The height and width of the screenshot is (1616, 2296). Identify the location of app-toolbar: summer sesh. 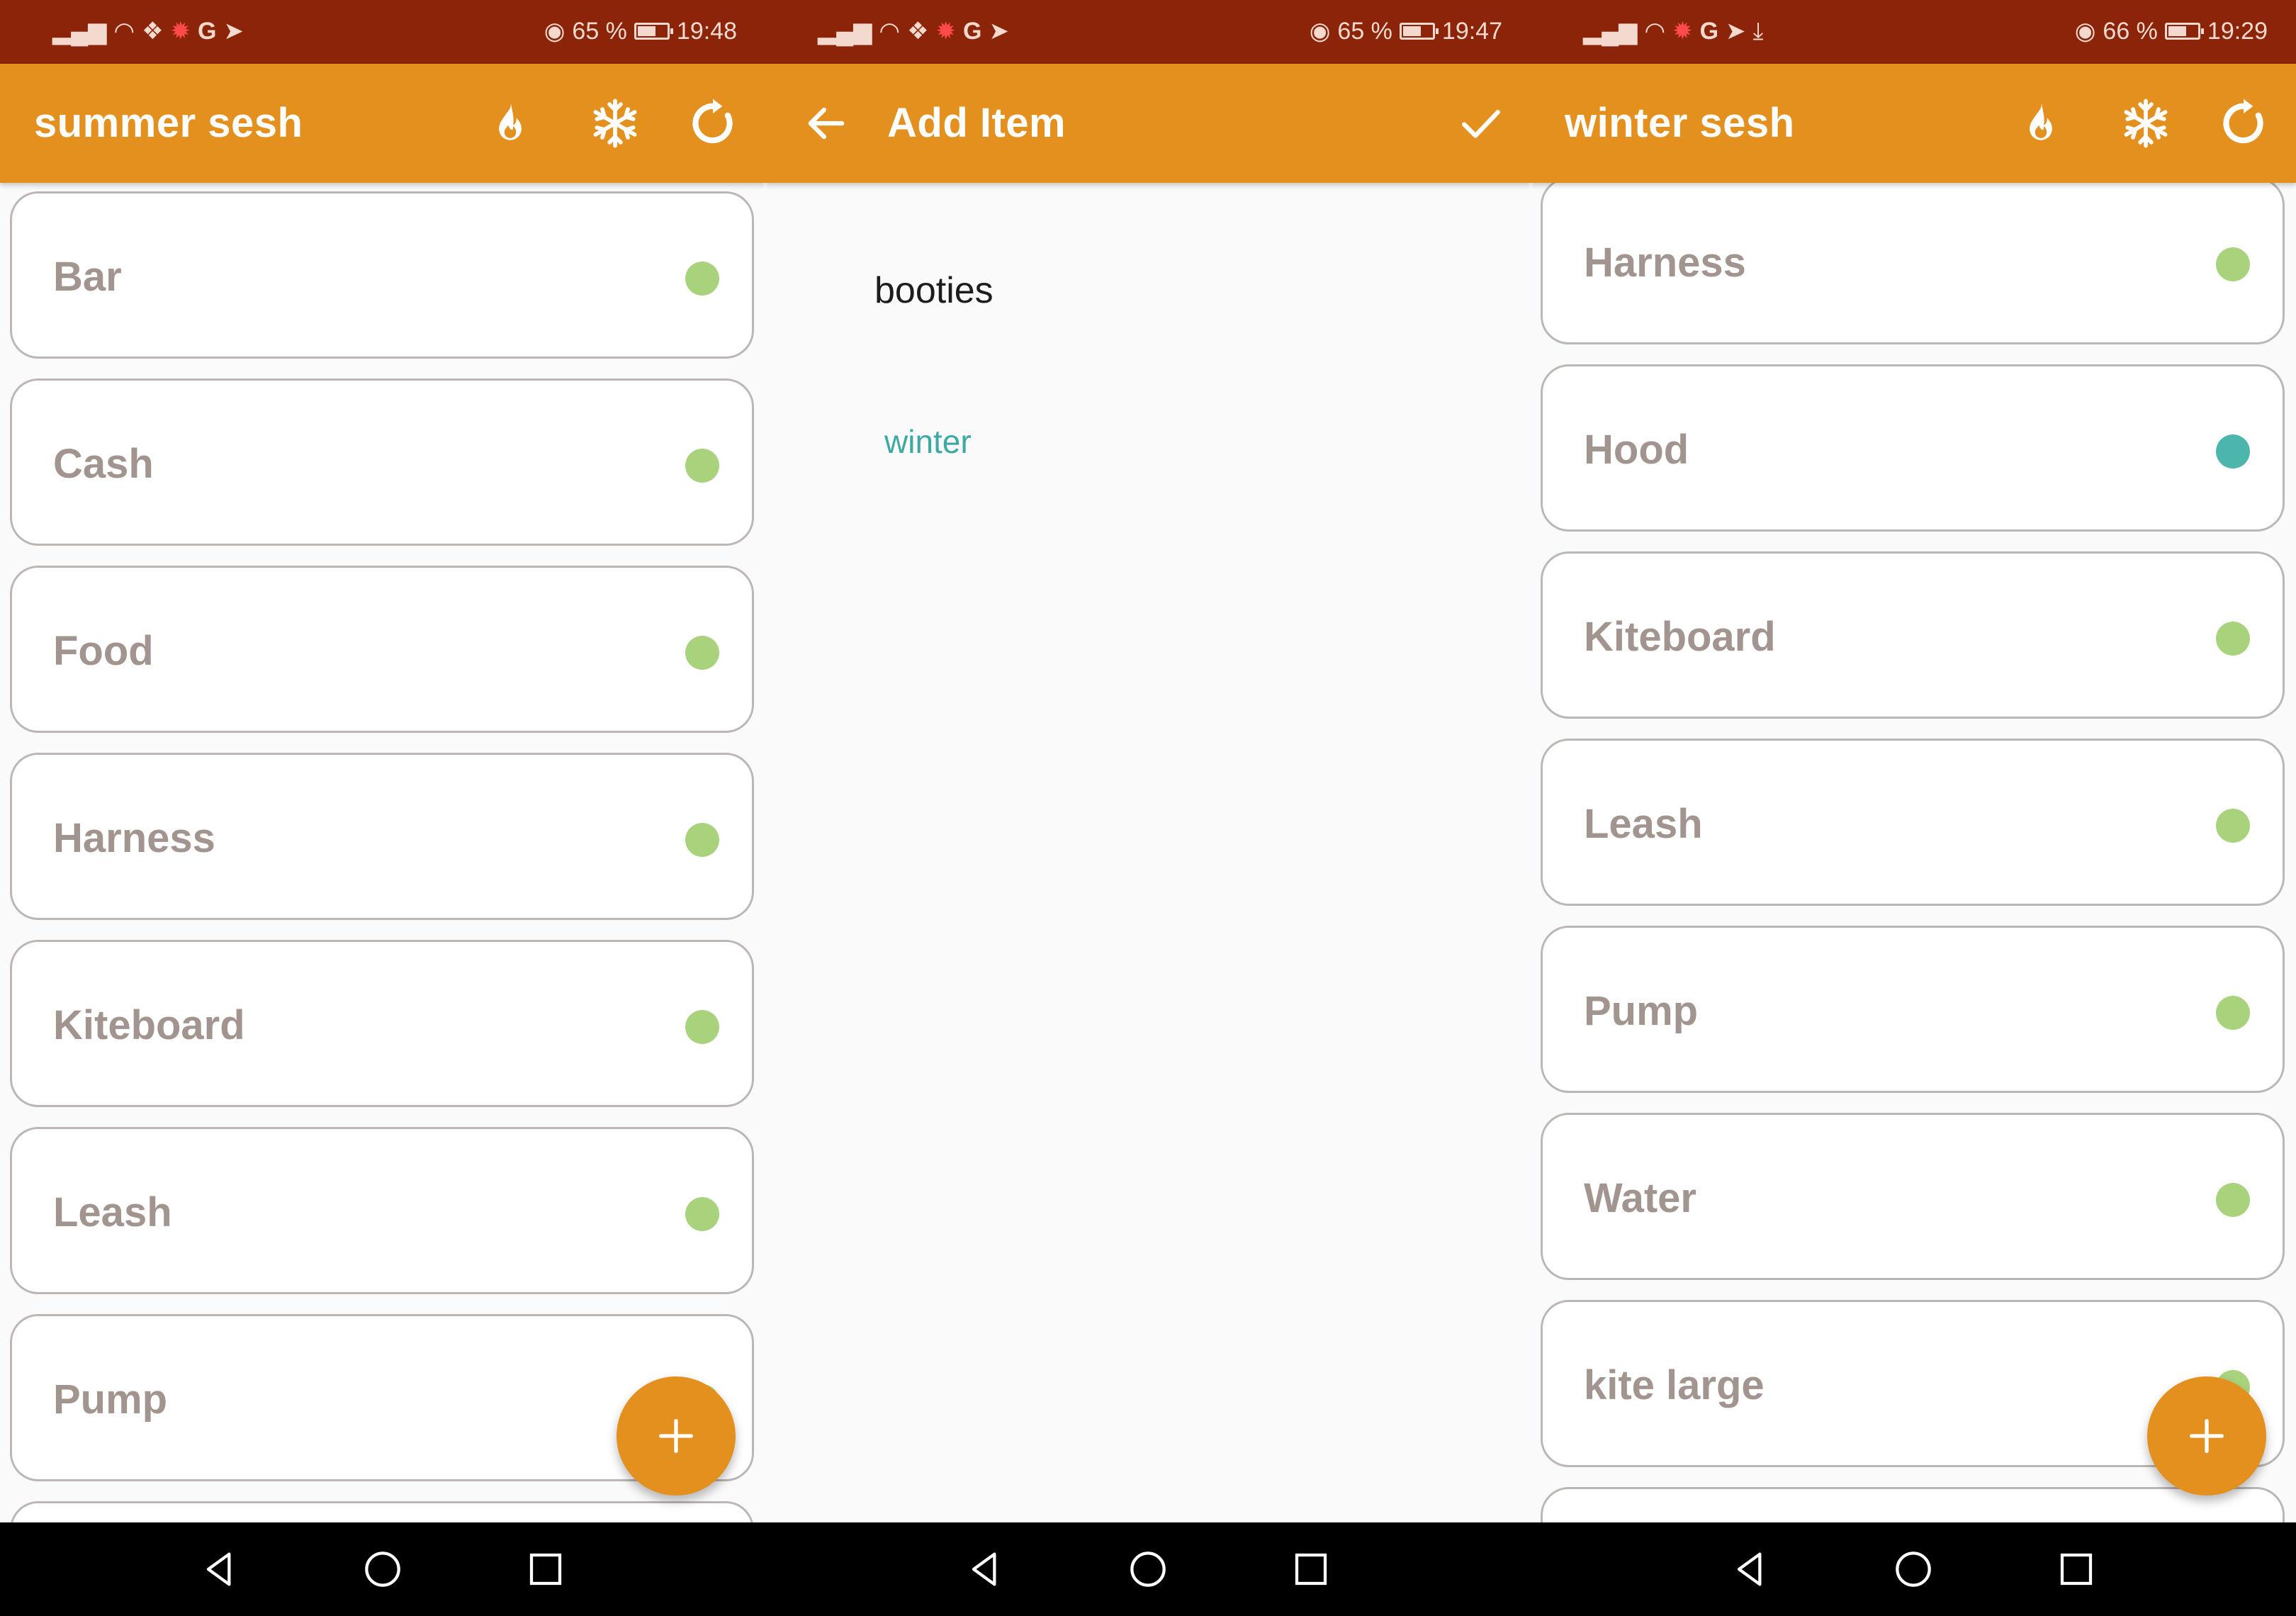
(382, 123).